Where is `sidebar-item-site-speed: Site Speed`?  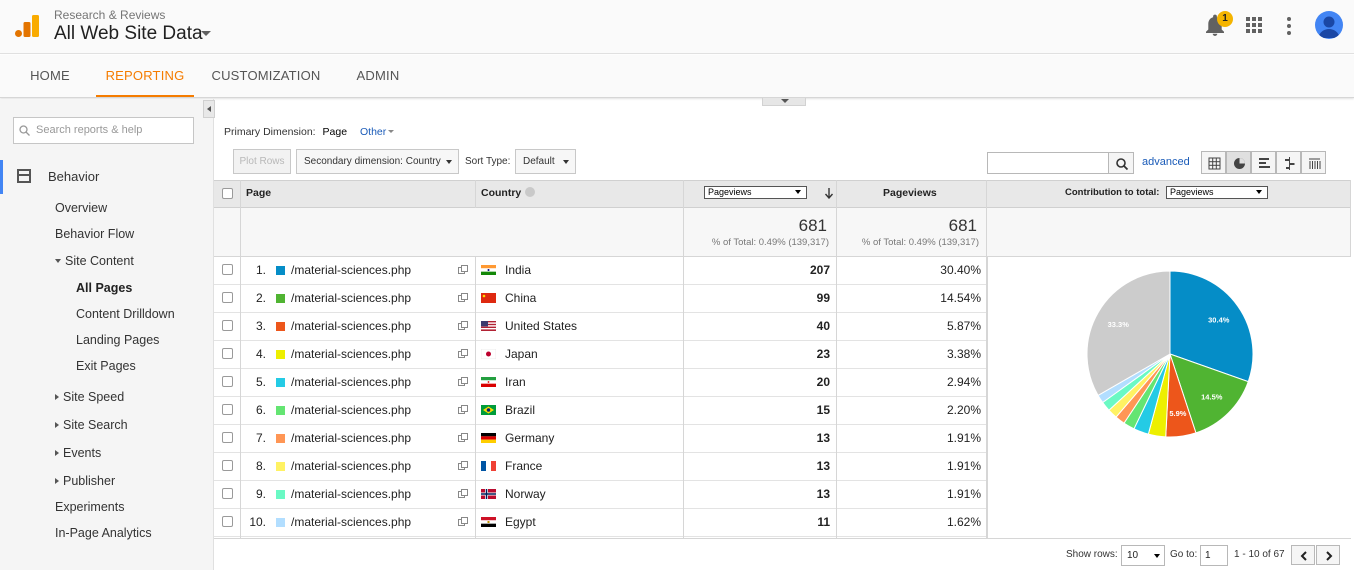 sidebar-item-site-speed: Site Speed is located at coordinates (89, 397).